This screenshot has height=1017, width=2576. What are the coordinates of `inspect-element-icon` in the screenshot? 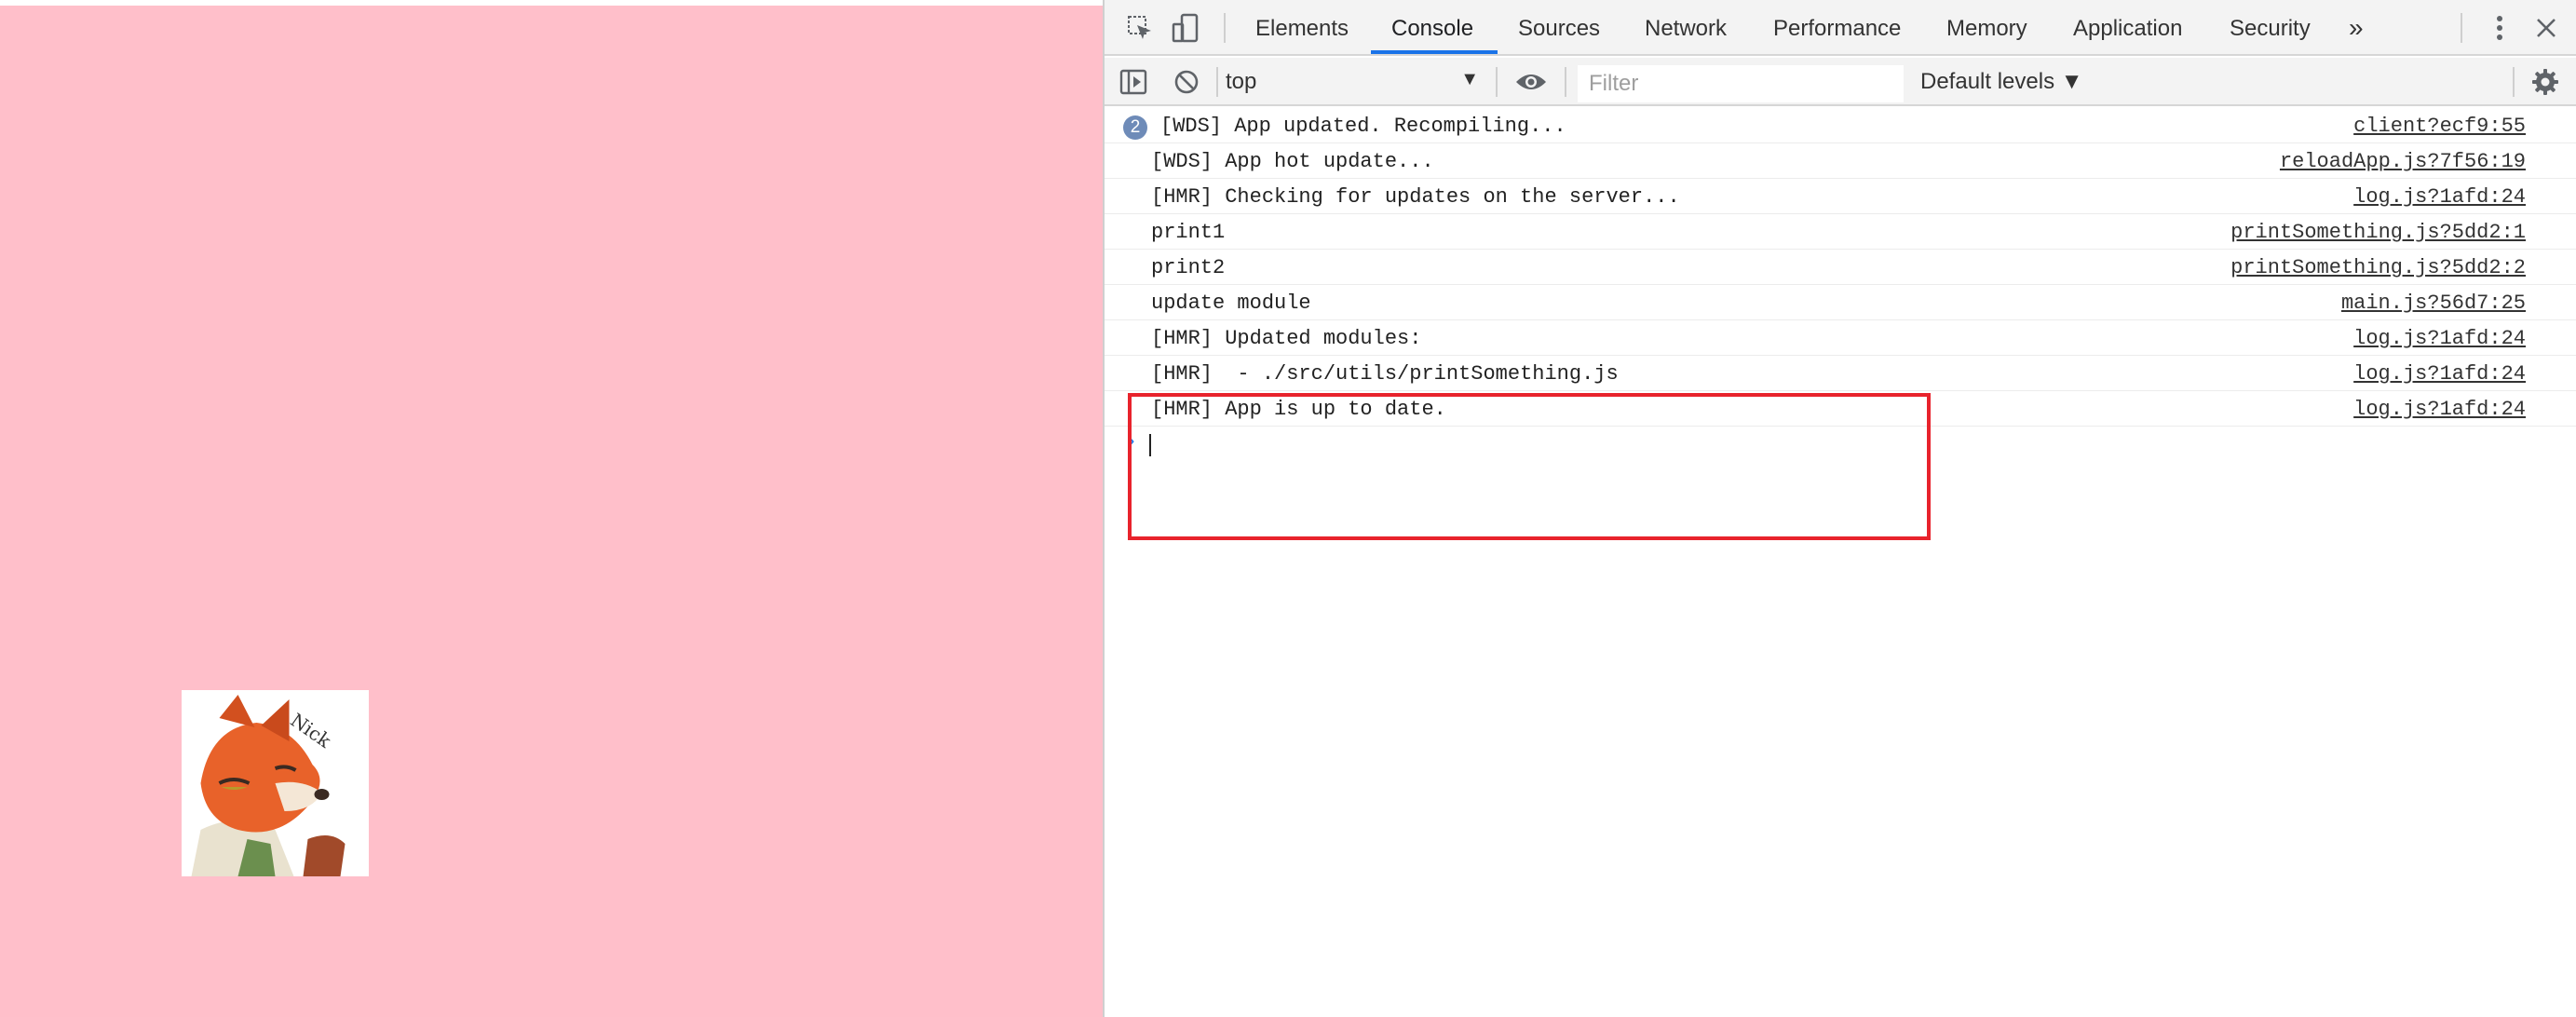 It's located at (1140, 28).